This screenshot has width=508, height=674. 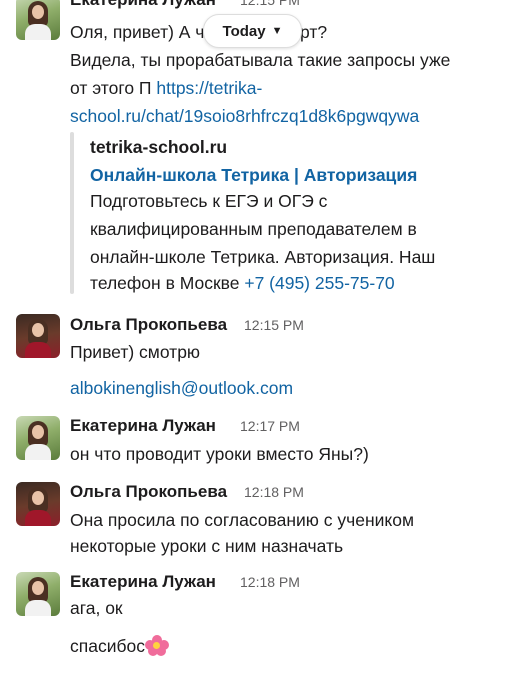 I want to click on unfurl-description-fragment: телефон в Москве, so click(x=167, y=283).